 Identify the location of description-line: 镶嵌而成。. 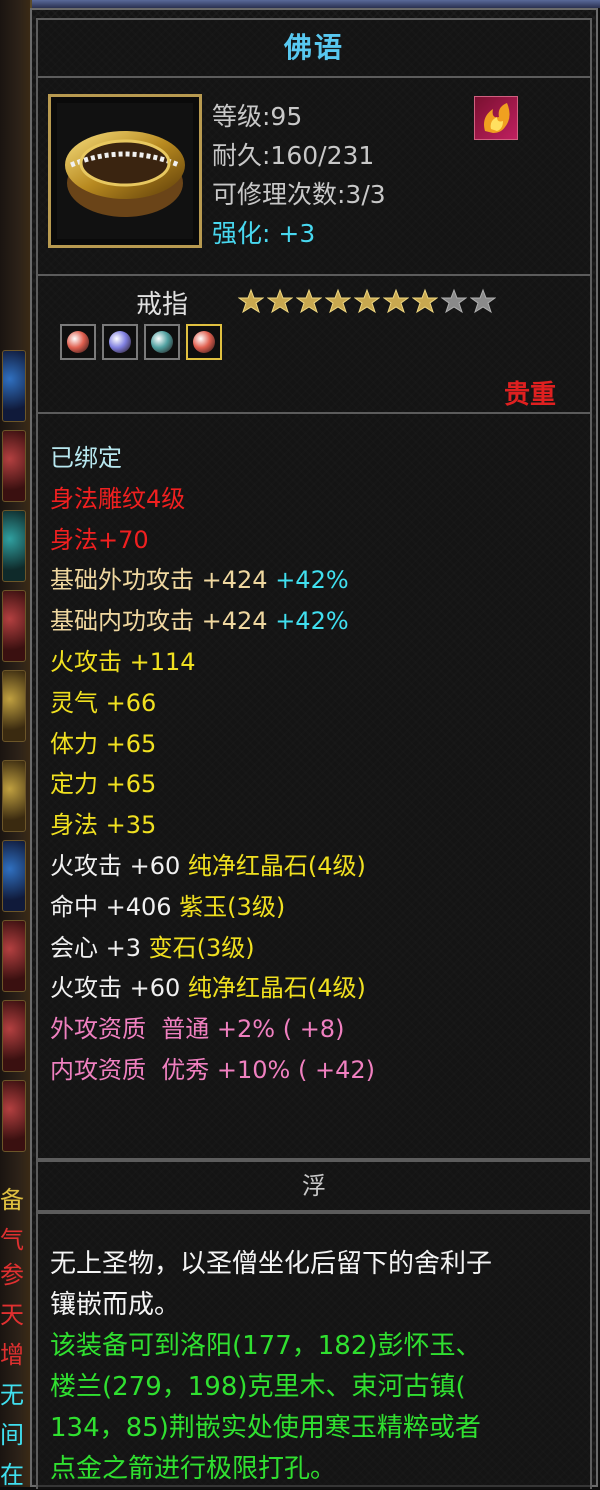
(115, 1305).